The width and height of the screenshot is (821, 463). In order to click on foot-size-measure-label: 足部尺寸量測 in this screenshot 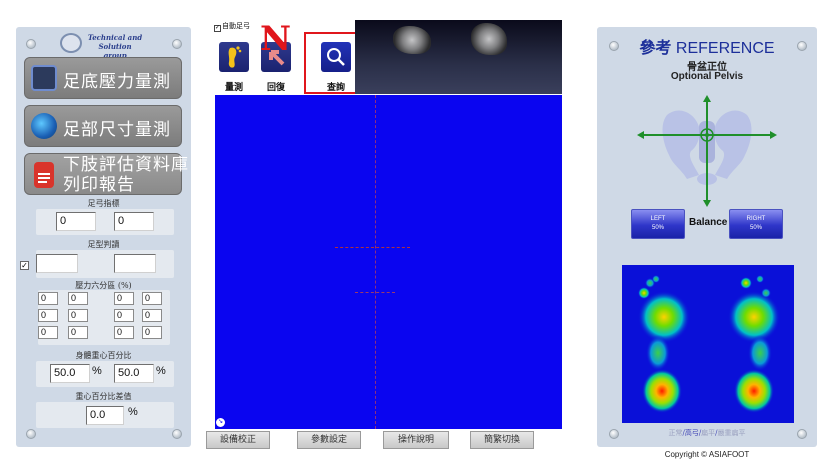, I will do `click(117, 129)`.